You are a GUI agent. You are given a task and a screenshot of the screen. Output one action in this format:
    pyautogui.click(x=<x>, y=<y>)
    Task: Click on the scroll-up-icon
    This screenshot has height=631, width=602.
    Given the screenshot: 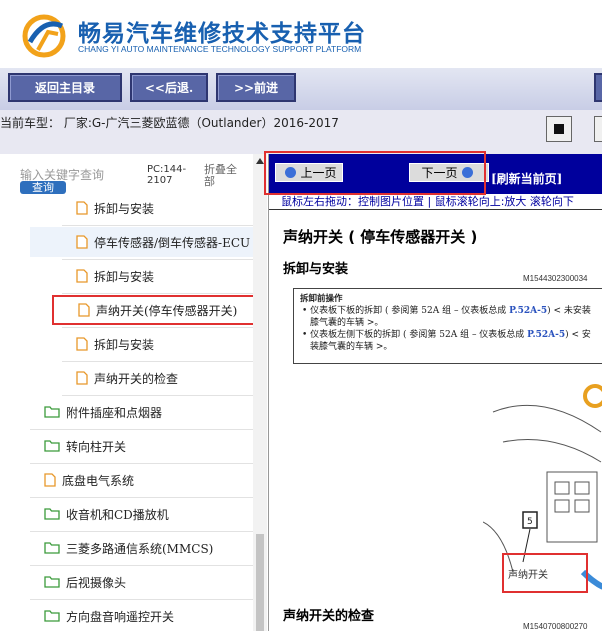 What is the action you would take?
    pyautogui.click(x=260, y=161)
    